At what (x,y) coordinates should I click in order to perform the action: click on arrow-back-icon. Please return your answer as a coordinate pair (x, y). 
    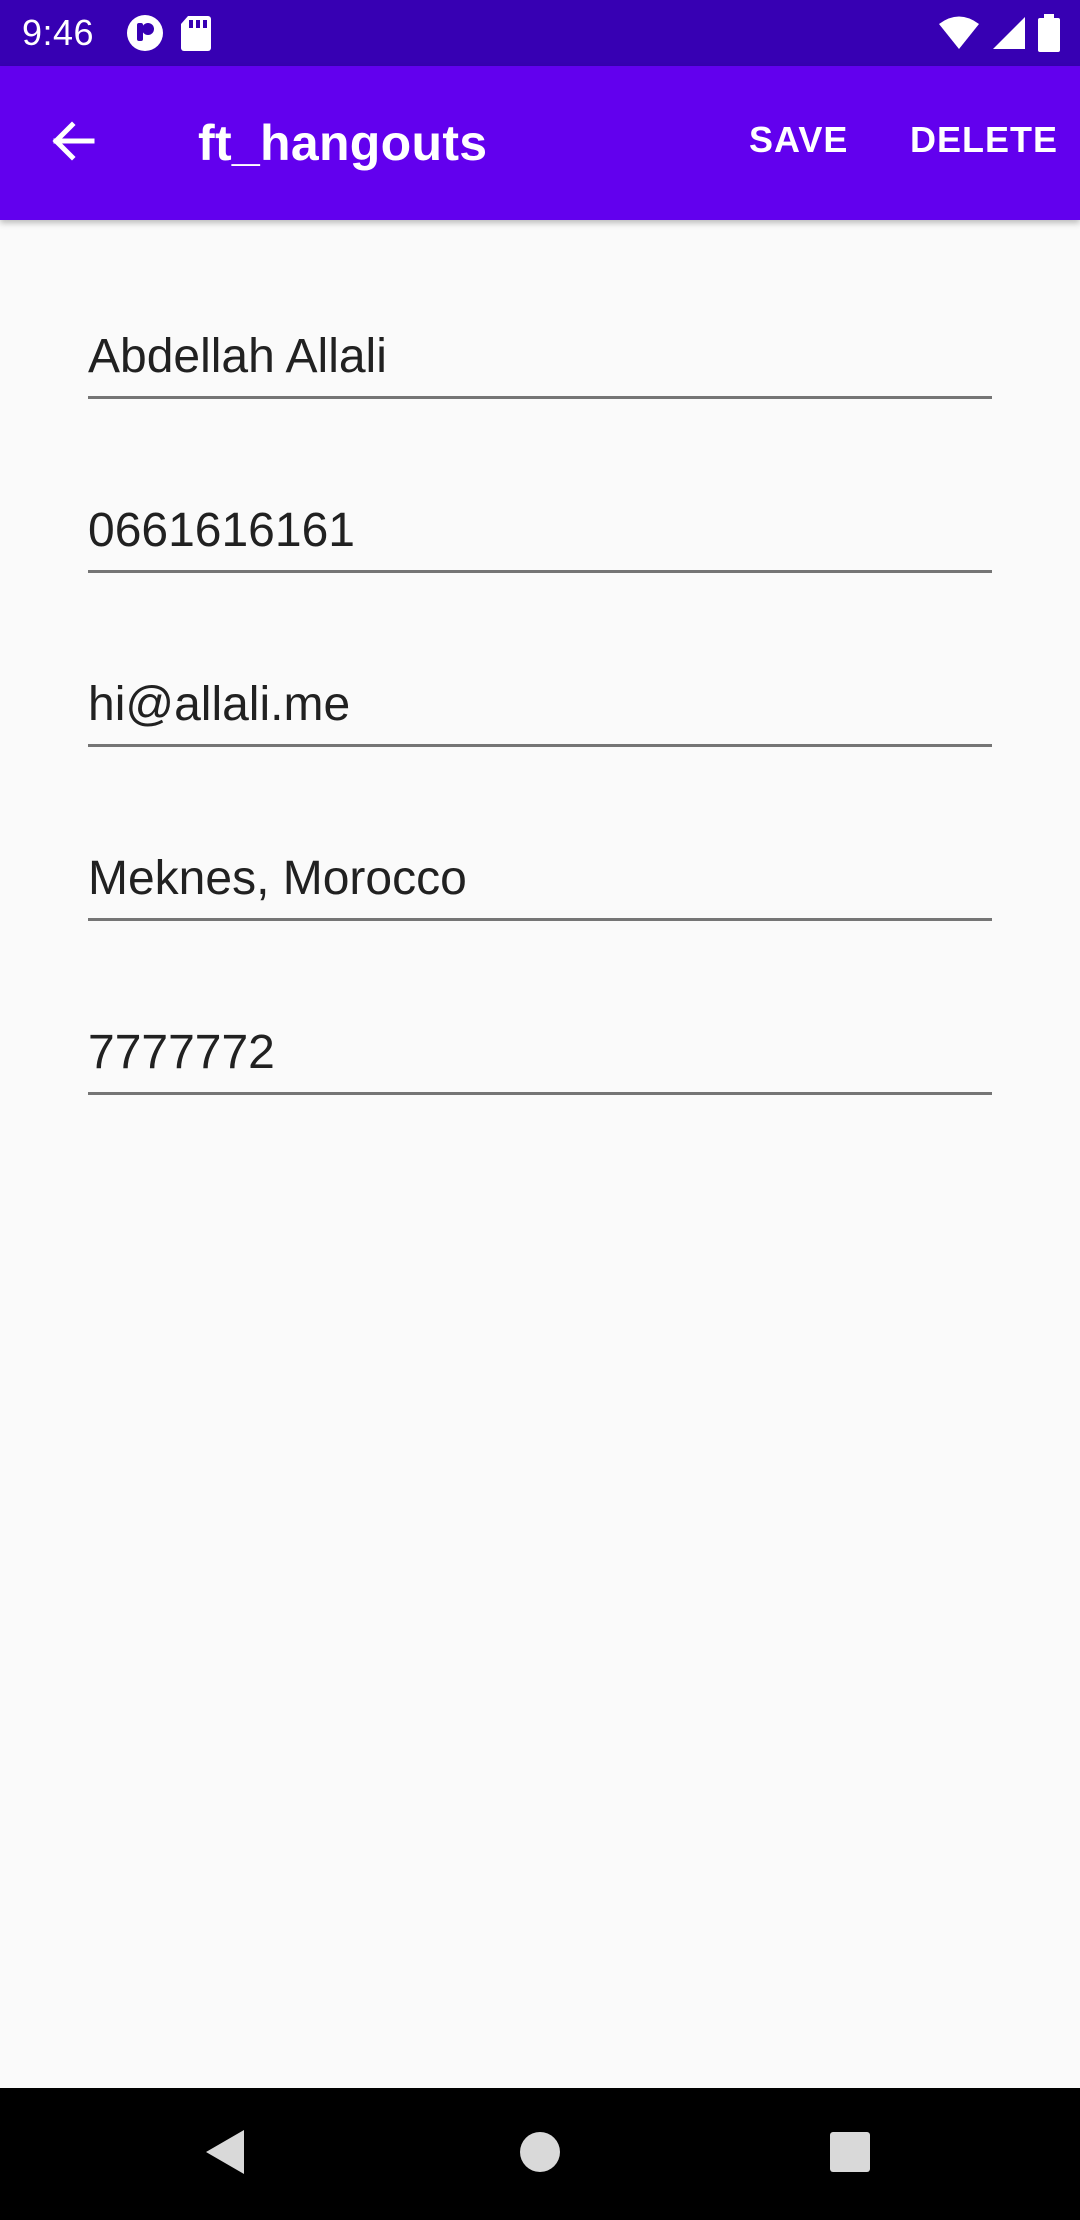
    Looking at the image, I should click on (72, 143).